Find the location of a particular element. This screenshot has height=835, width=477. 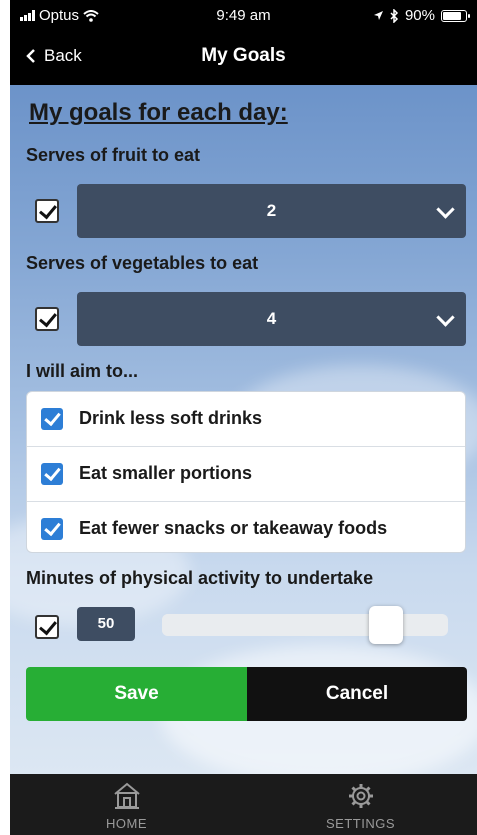

tab-home-label: HOME is located at coordinates (126, 823).